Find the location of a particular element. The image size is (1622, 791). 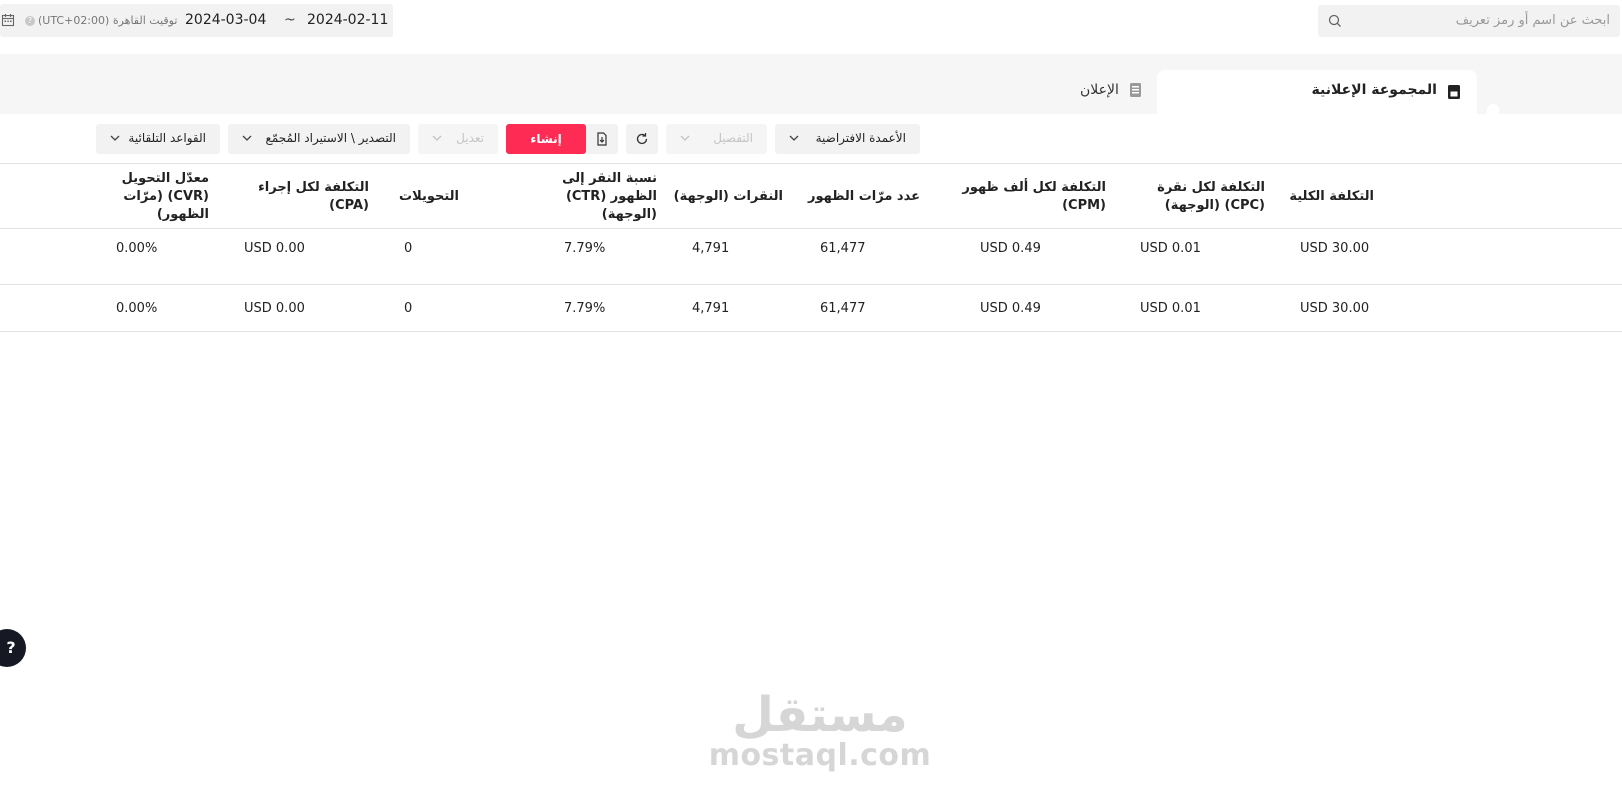

watermark: مستقل mostaql.com is located at coordinates (820, 731).